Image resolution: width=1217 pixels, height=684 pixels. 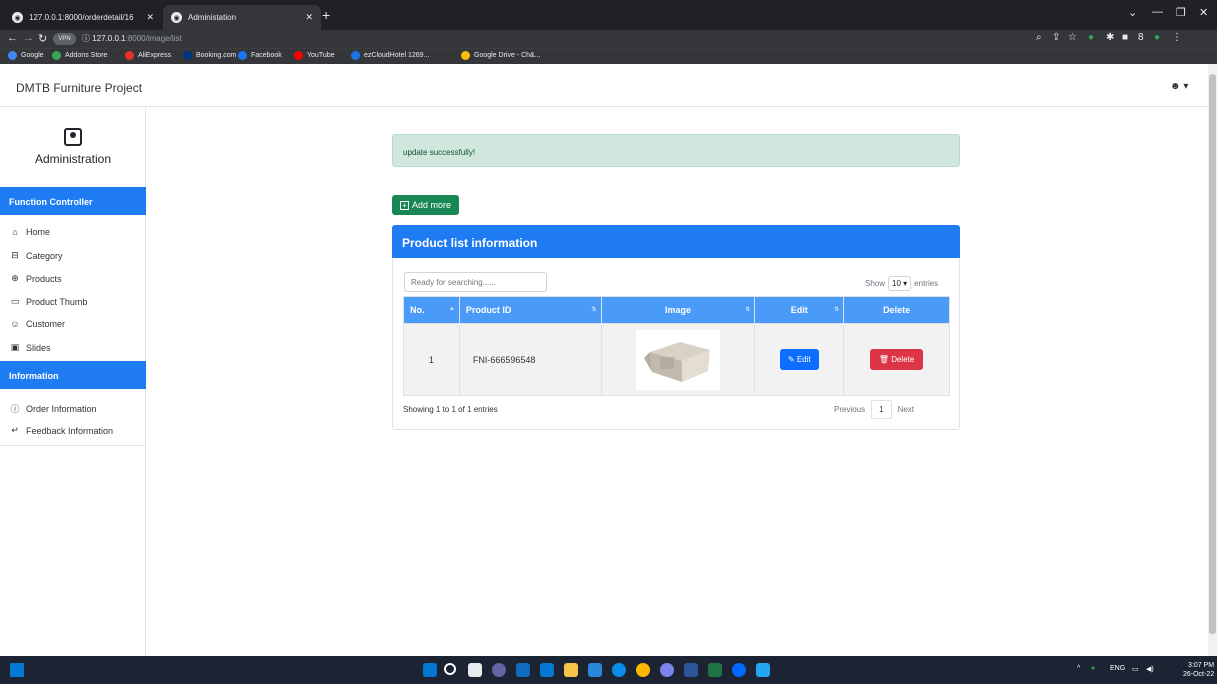 What do you see at coordinates (52, 408) in the screenshot?
I see `sidebar-item-order-information: ⓘ Order Information` at bounding box center [52, 408].